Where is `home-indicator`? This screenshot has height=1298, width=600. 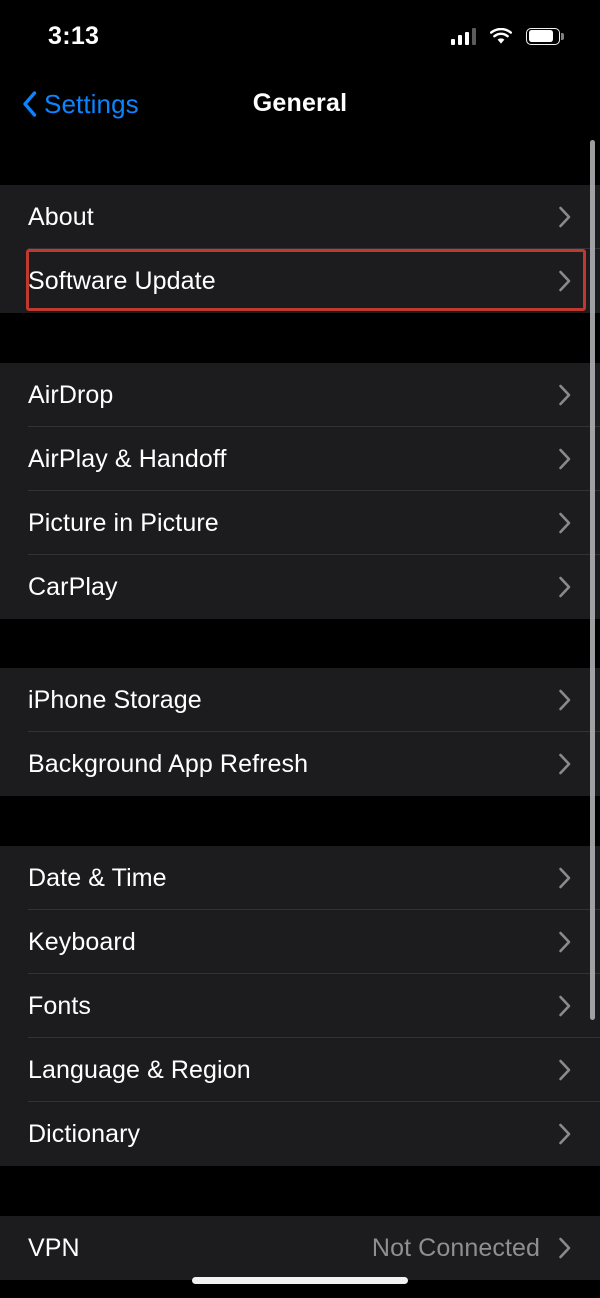 home-indicator is located at coordinates (300, 1280).